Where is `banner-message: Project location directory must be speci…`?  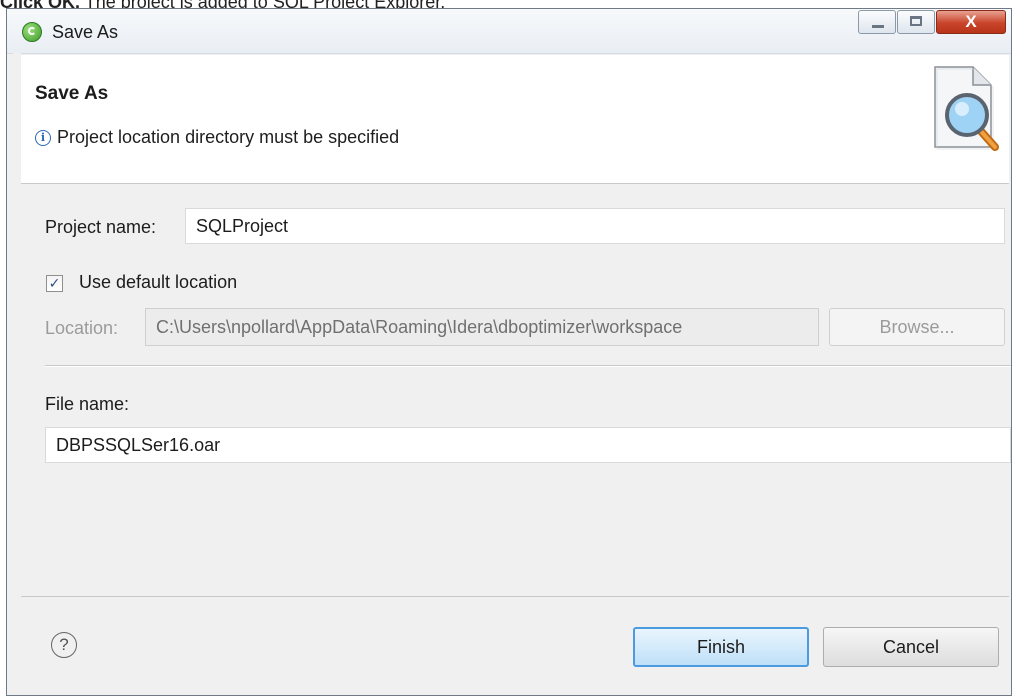 banner-message: Project location directory must be speci… is located at coordinates (228, 137).